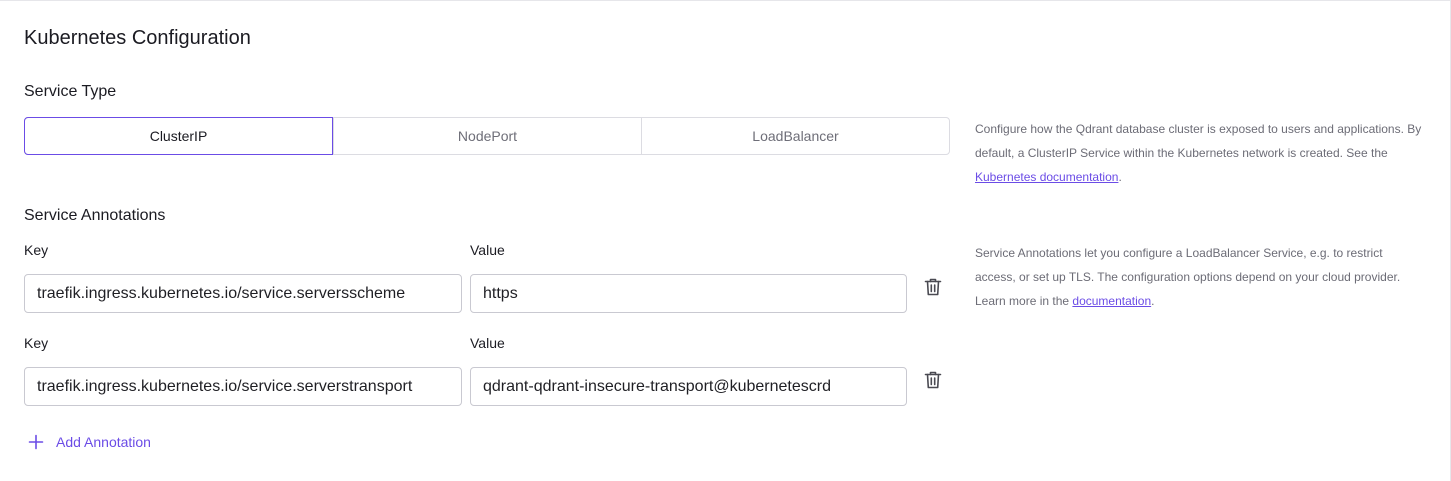 The image size is (1451, 481). I want to click on add-annotation-button: Add Annotation, so click(89, 442).